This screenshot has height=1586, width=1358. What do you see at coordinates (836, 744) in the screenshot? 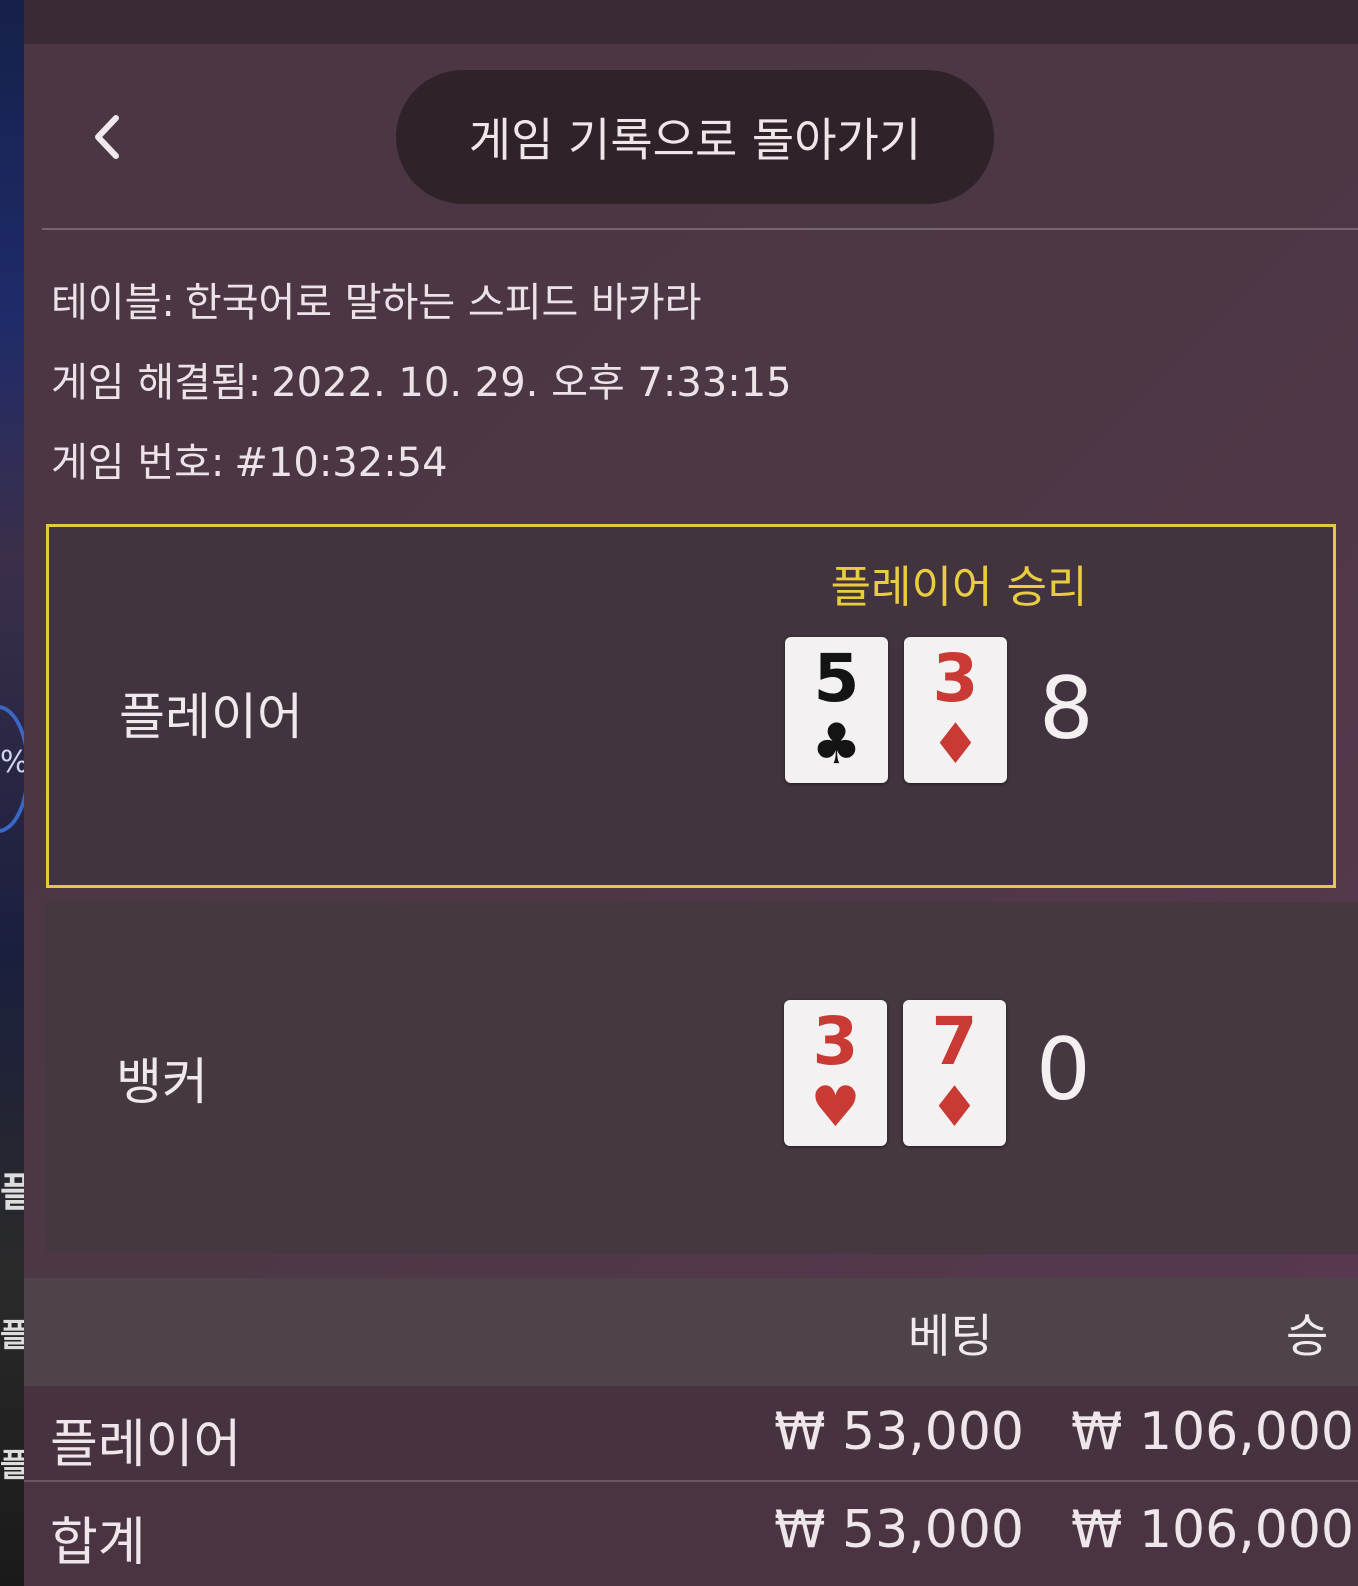
I see `club-icon: ♣` at bounding box center [836, 744].